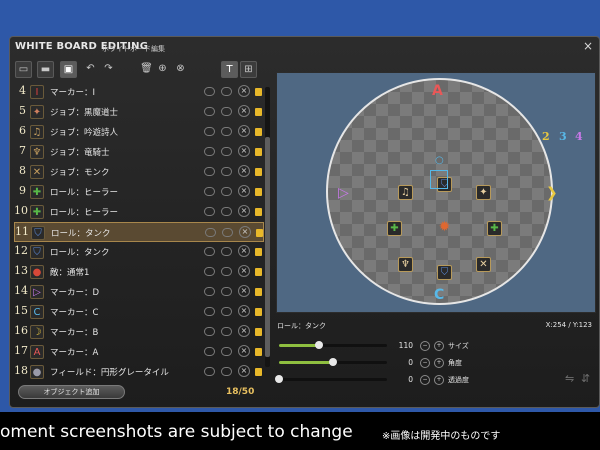 This screenshot has height=450, width=600. What do you see at coordinates (444, 228) in the screenshot?
I see `enemy-token: ✹` at bounding box center [444, 228].